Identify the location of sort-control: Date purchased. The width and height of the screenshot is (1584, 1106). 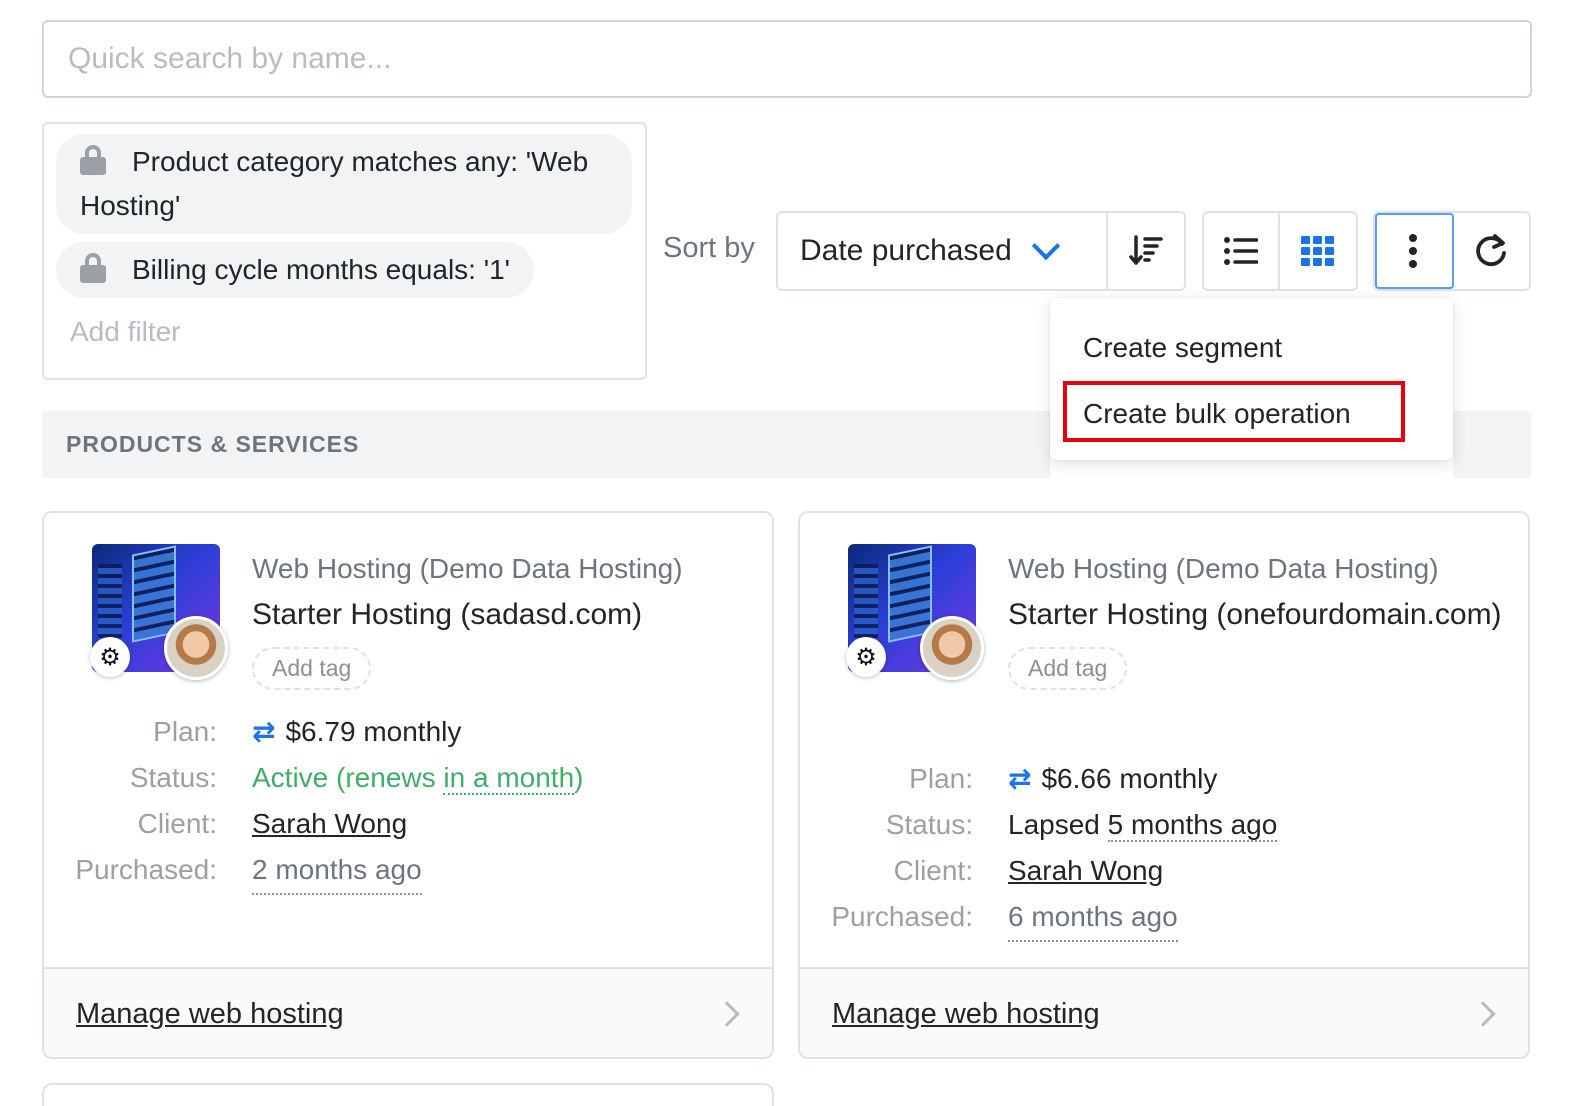
(981, 251).